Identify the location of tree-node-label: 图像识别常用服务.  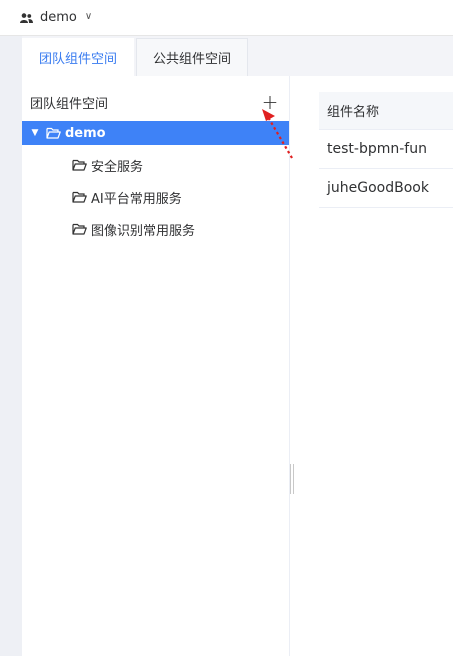
(143, 231).